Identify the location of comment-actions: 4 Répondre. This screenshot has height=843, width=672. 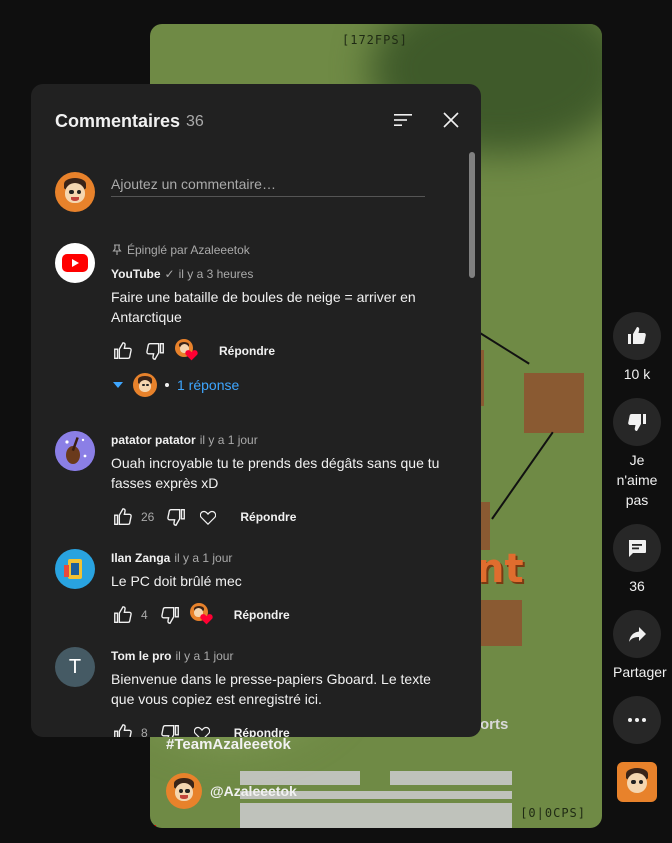
(274, 615).